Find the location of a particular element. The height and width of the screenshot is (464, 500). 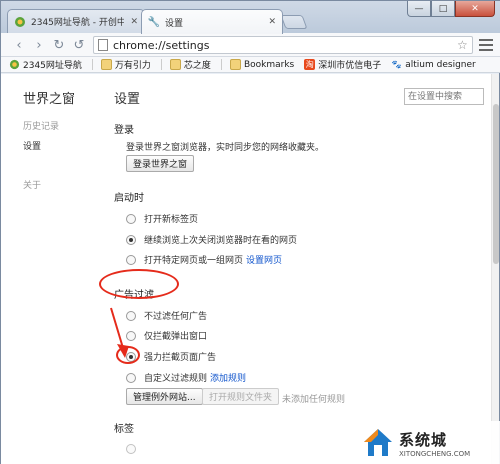

tabs-section-title: 标签 is located at coordinates (124, 429).